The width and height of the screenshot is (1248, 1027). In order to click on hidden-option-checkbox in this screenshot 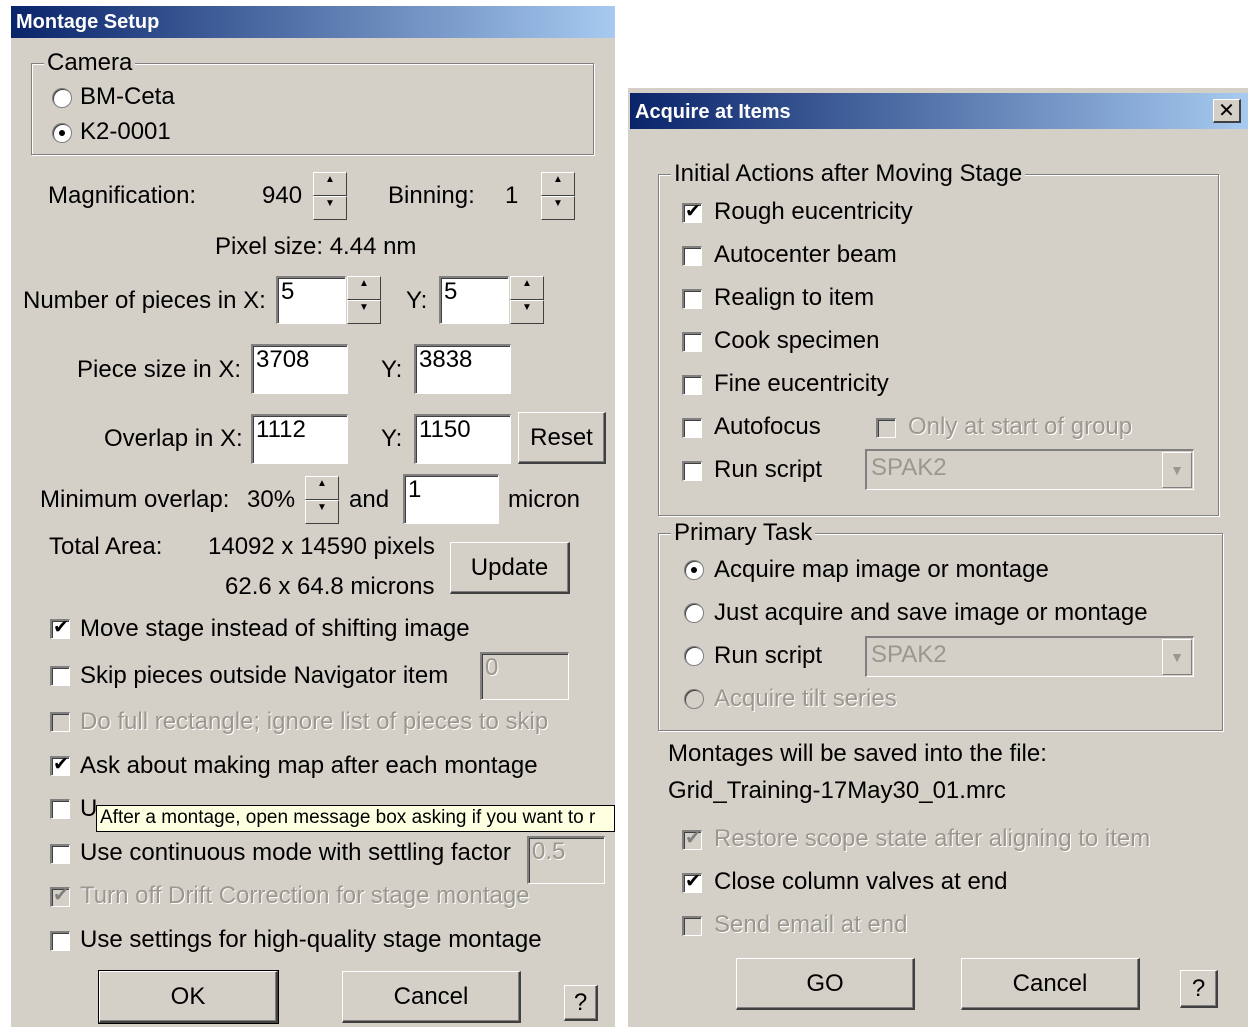, I will do `click(60, 809)`.